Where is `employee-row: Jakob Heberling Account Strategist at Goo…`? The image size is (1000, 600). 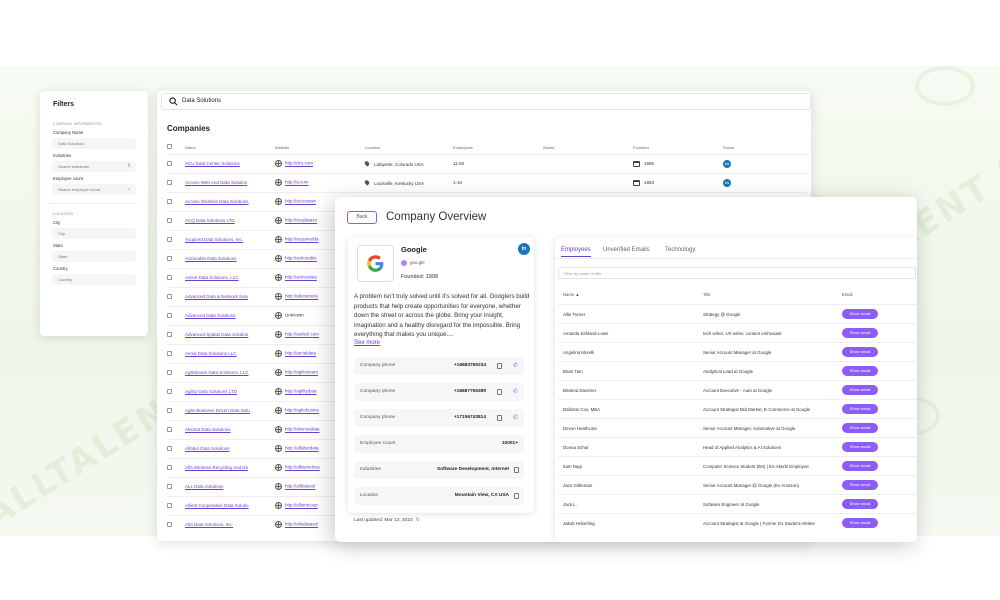 employee-row: Jakob Heberling Account Strategist at Goo… is located at coordinates (737, 522).